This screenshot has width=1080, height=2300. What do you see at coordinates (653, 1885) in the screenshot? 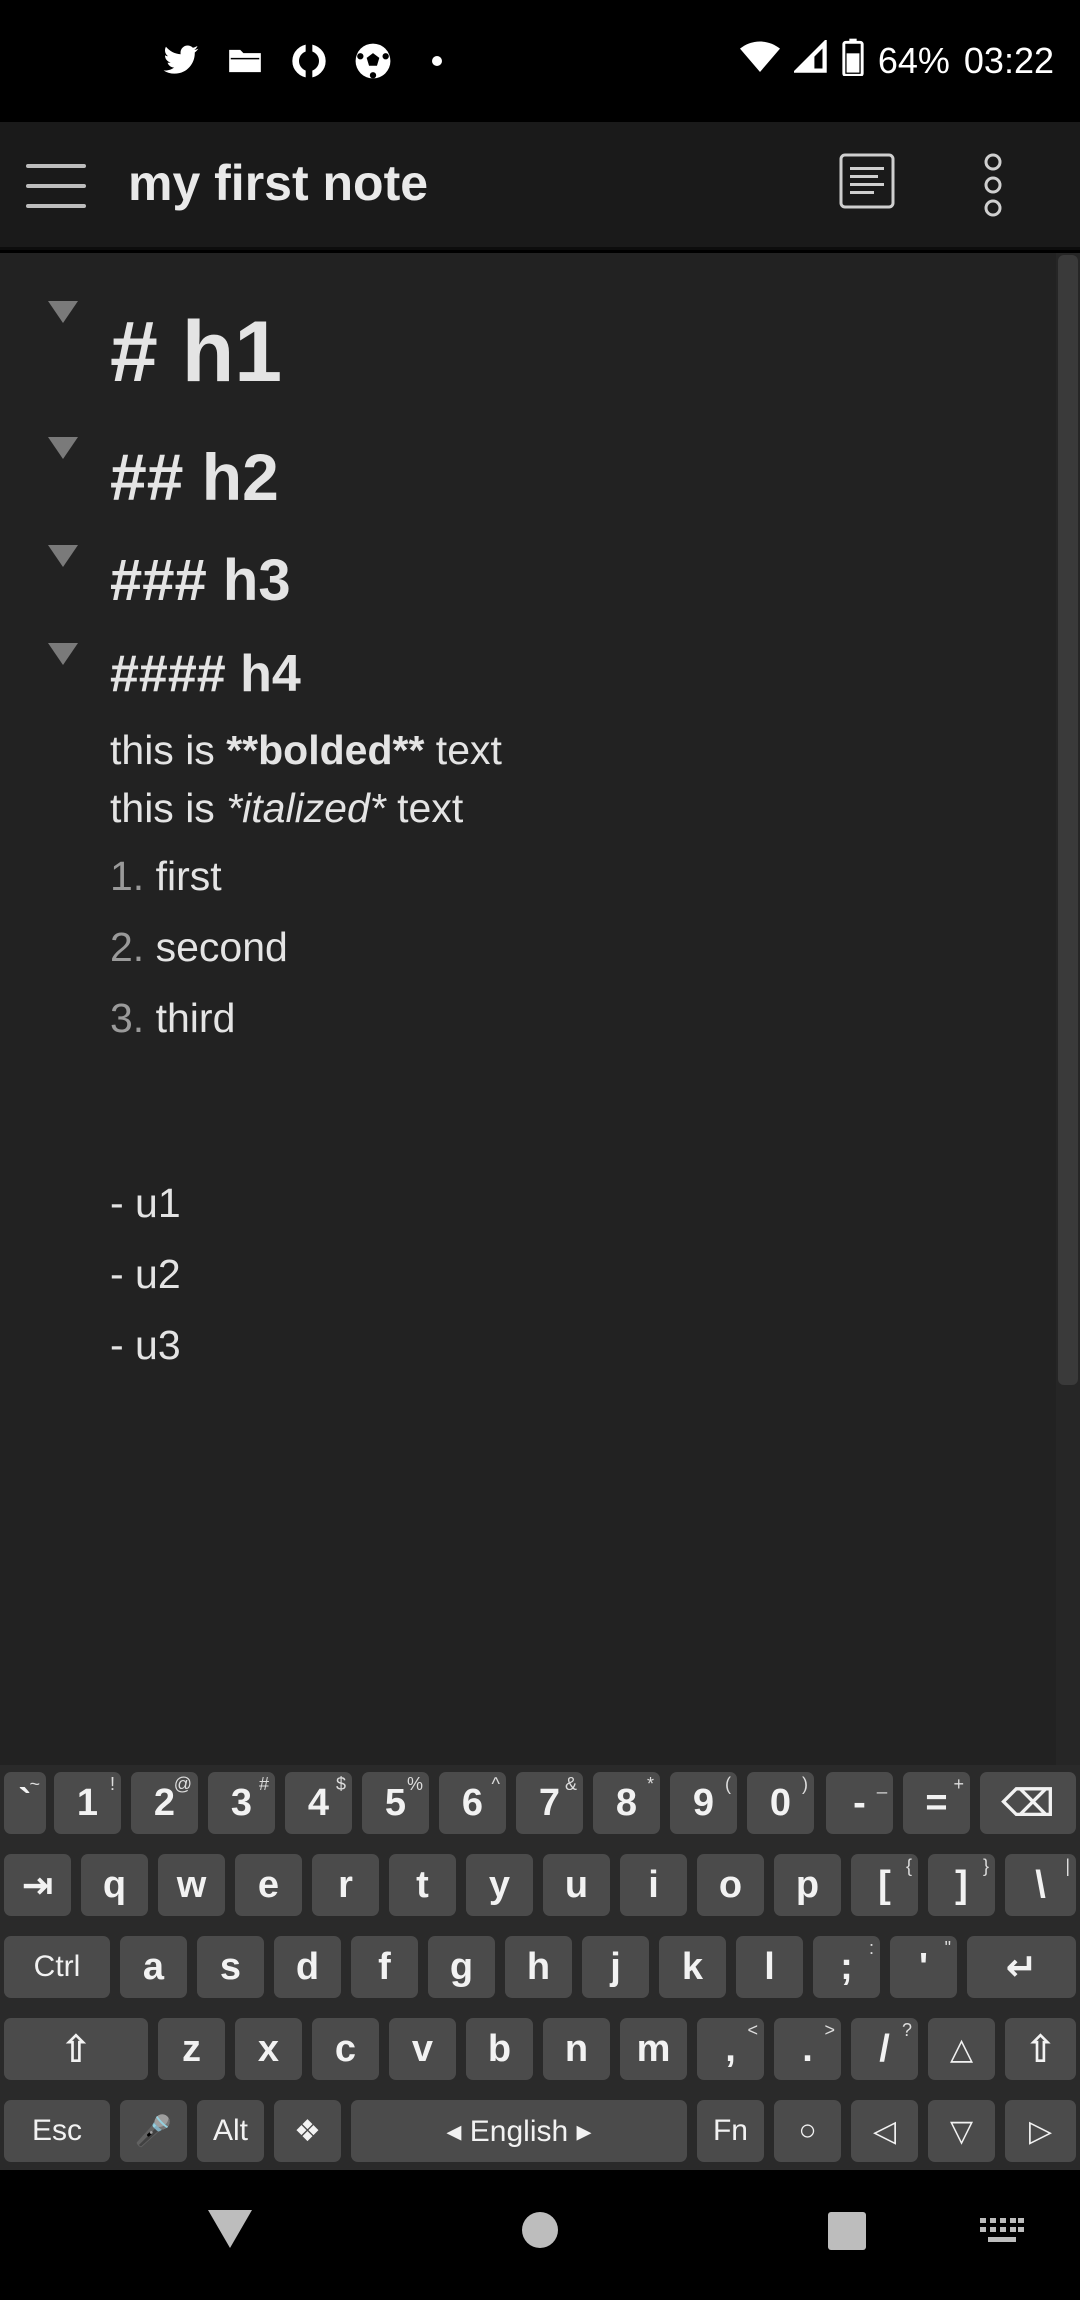
I see `key-i: i` at bounding box center [653, 1885].